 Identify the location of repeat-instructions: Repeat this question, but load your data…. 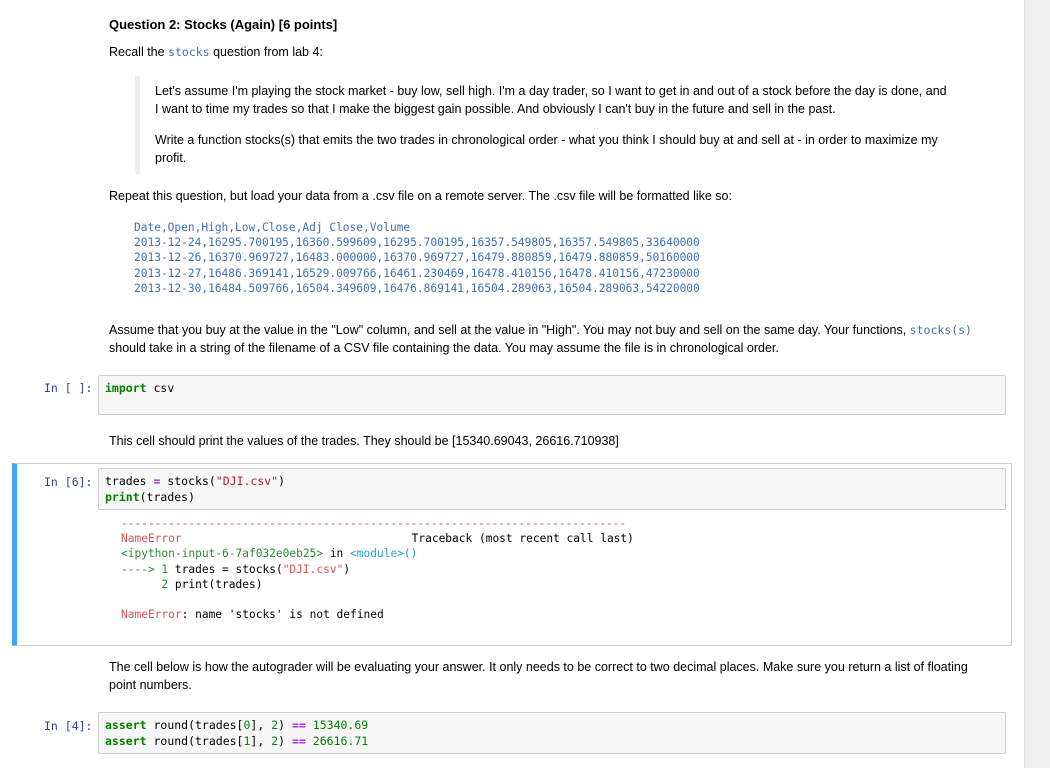
(420, 196).